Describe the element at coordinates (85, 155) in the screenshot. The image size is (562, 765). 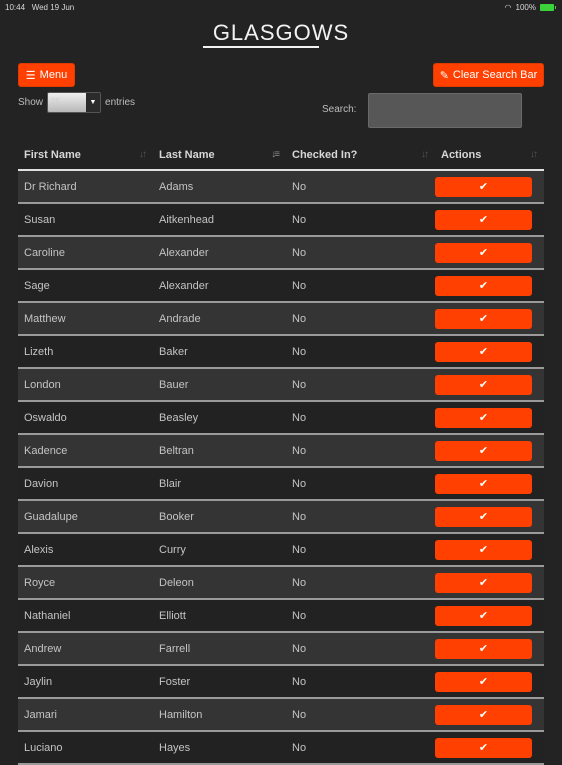
I see `column-header-first-name: First Name ↓↑` at that location.